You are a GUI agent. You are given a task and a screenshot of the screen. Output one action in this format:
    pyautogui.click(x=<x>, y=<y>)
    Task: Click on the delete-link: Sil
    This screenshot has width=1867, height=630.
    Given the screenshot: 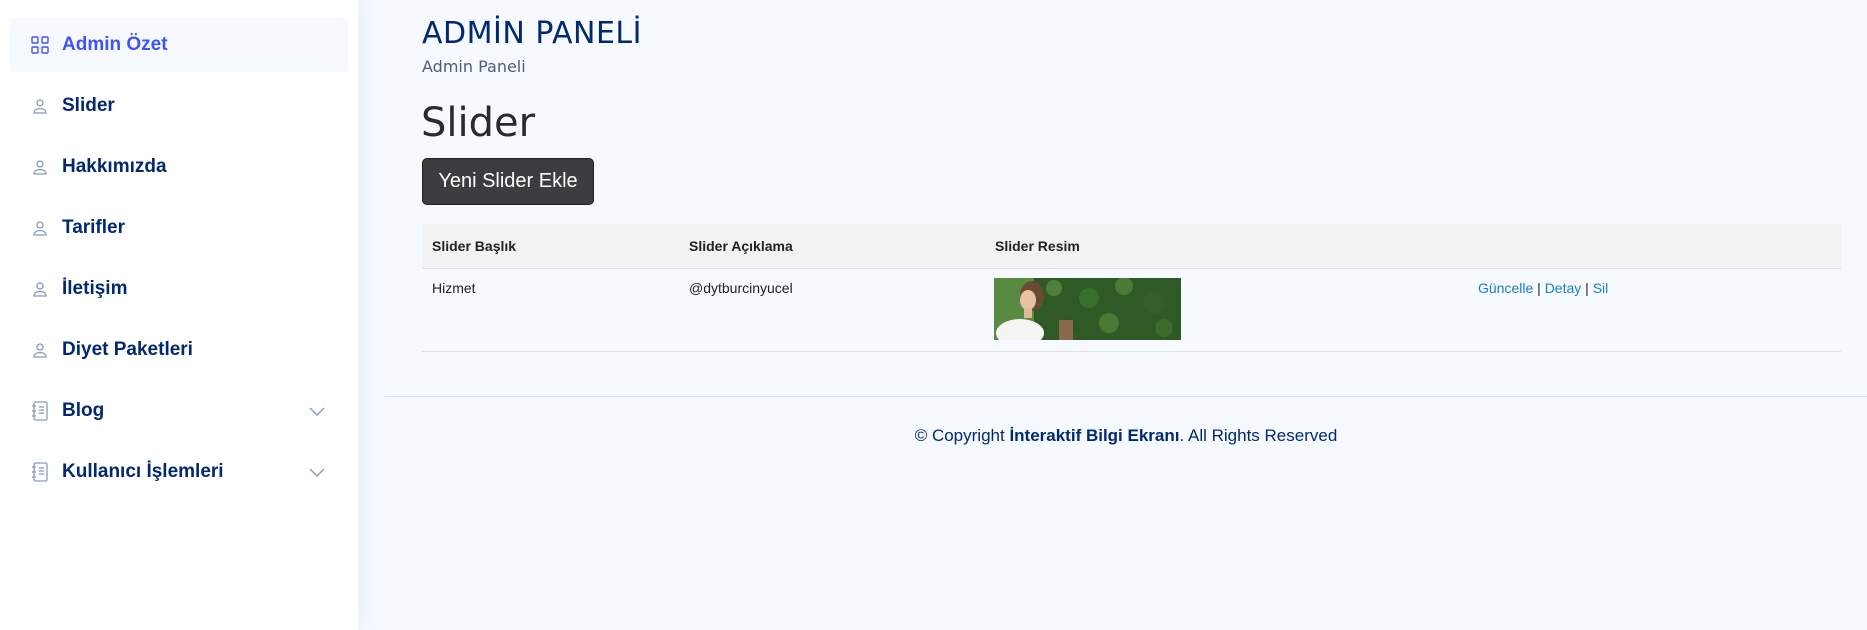 What is the action you would take?
    pyautogui.click(x=1601, y=288)
    